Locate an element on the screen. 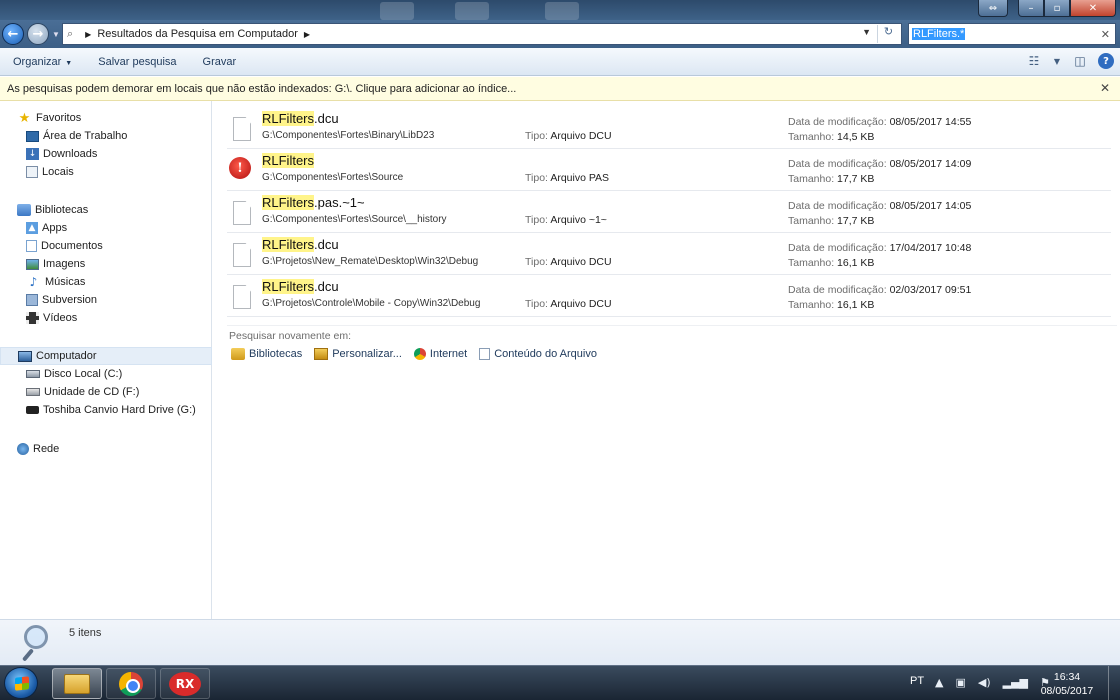 The height and width of the screenshot is (700, 1120). size-value: 14,5 KB is located at coordinates (856, 137).